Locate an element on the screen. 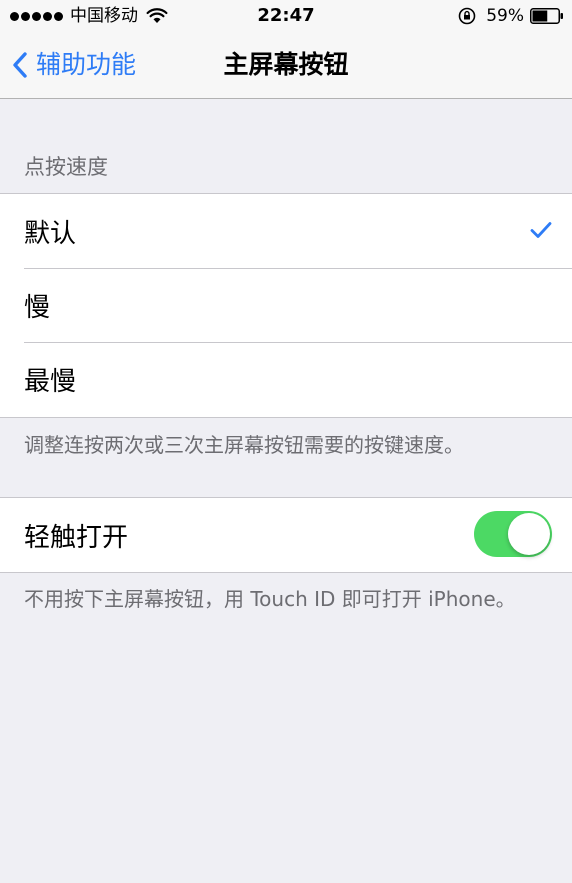 This screenshot has height=883, width=572. speed-option-label: 默认 is located at coordinates (50, 233).